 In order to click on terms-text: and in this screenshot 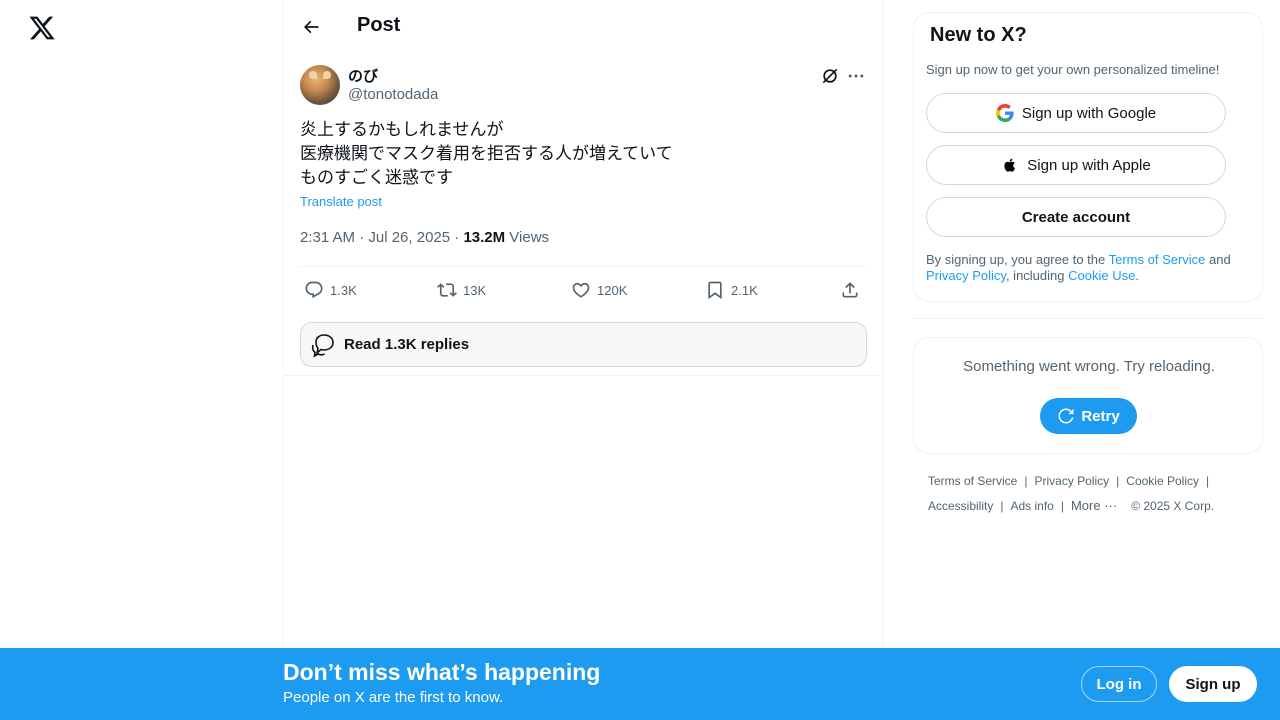, I will do `click(1218, 259)`.